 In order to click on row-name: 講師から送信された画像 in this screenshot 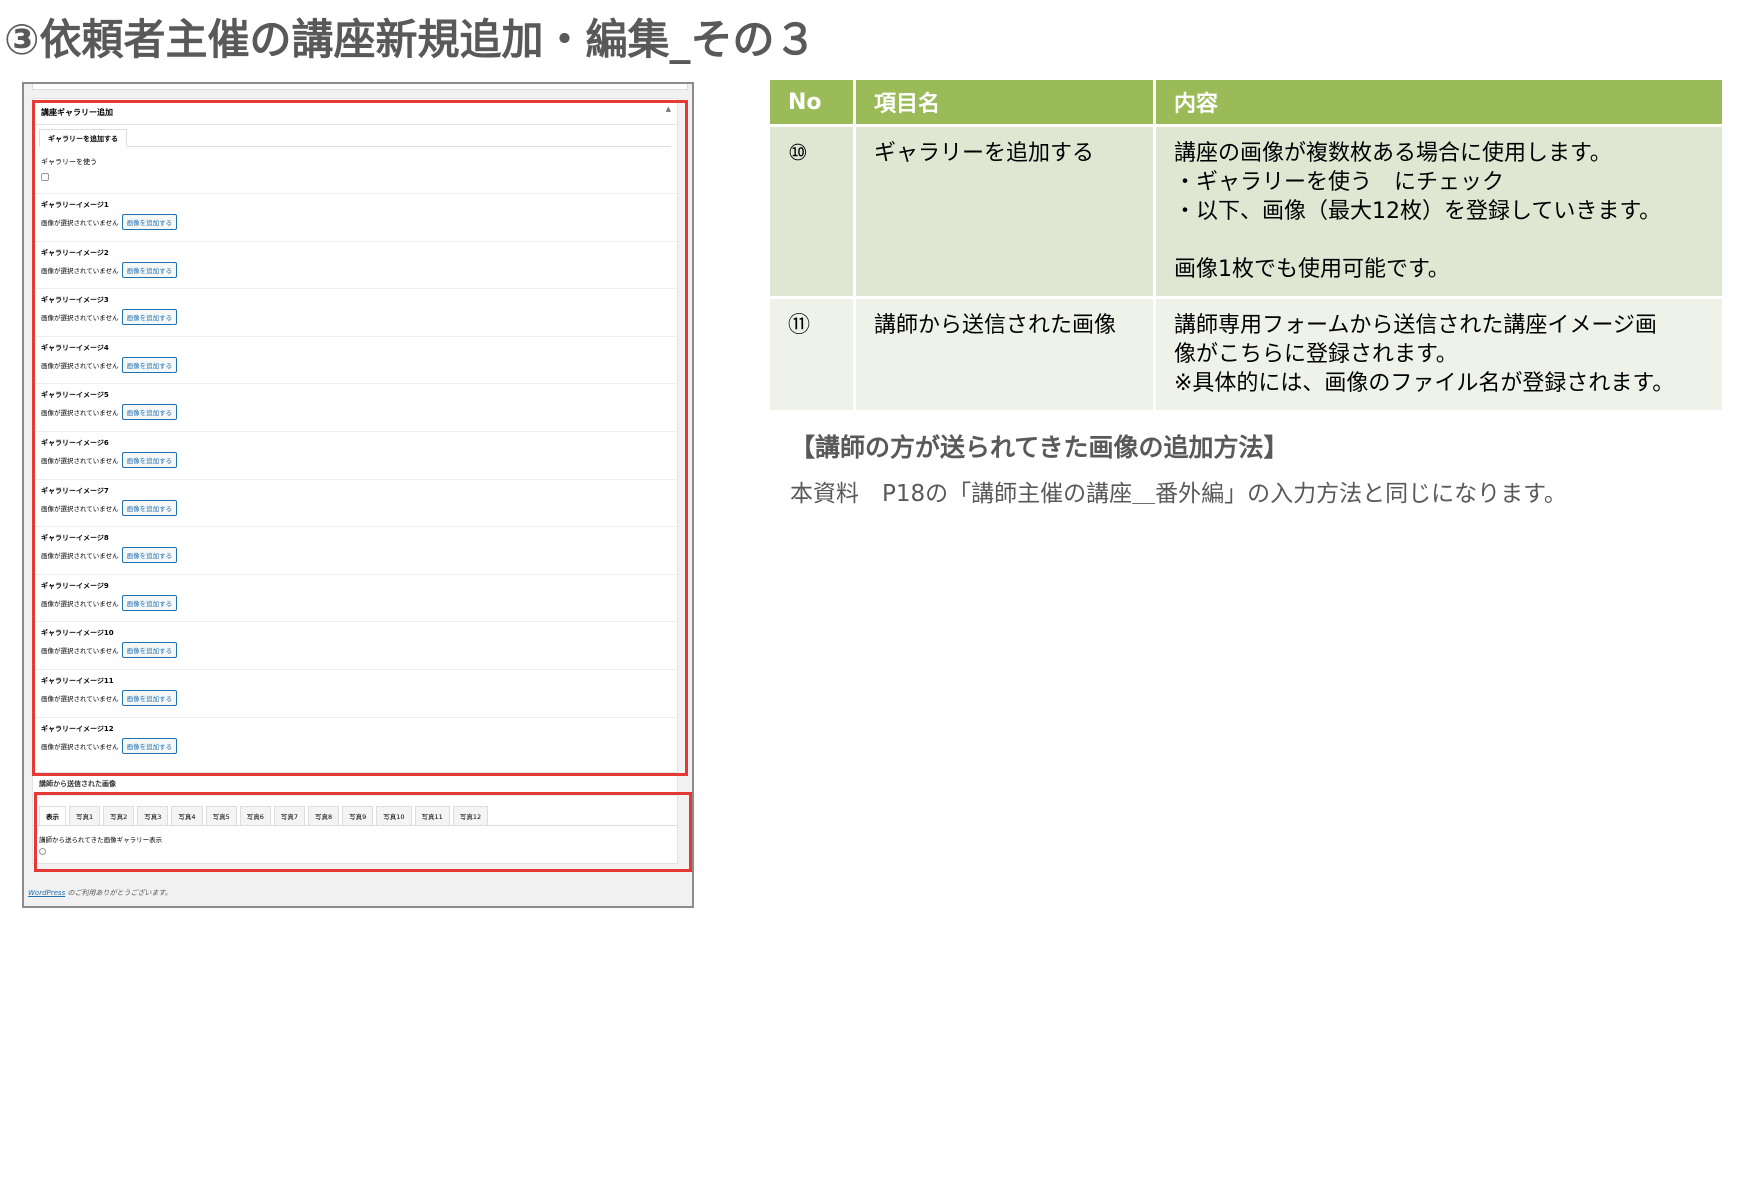, I will do `click(1006, 353)`.